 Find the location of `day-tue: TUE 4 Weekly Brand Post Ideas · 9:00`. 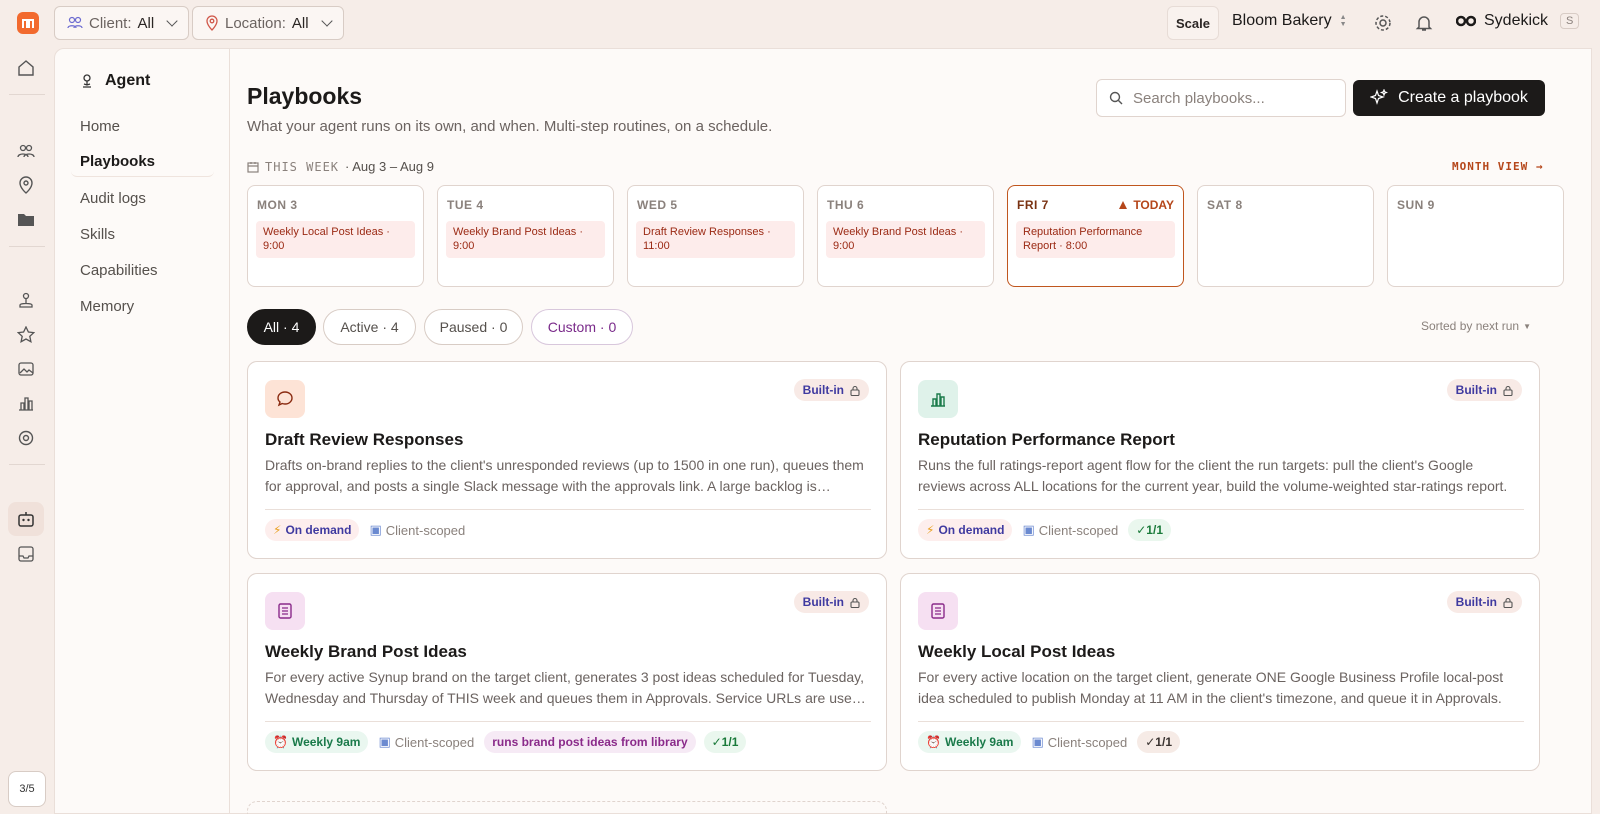

day-tue: TUE 4 Weekly Brand Post Ideas · 9:00 is located at coordinates (525, 236).